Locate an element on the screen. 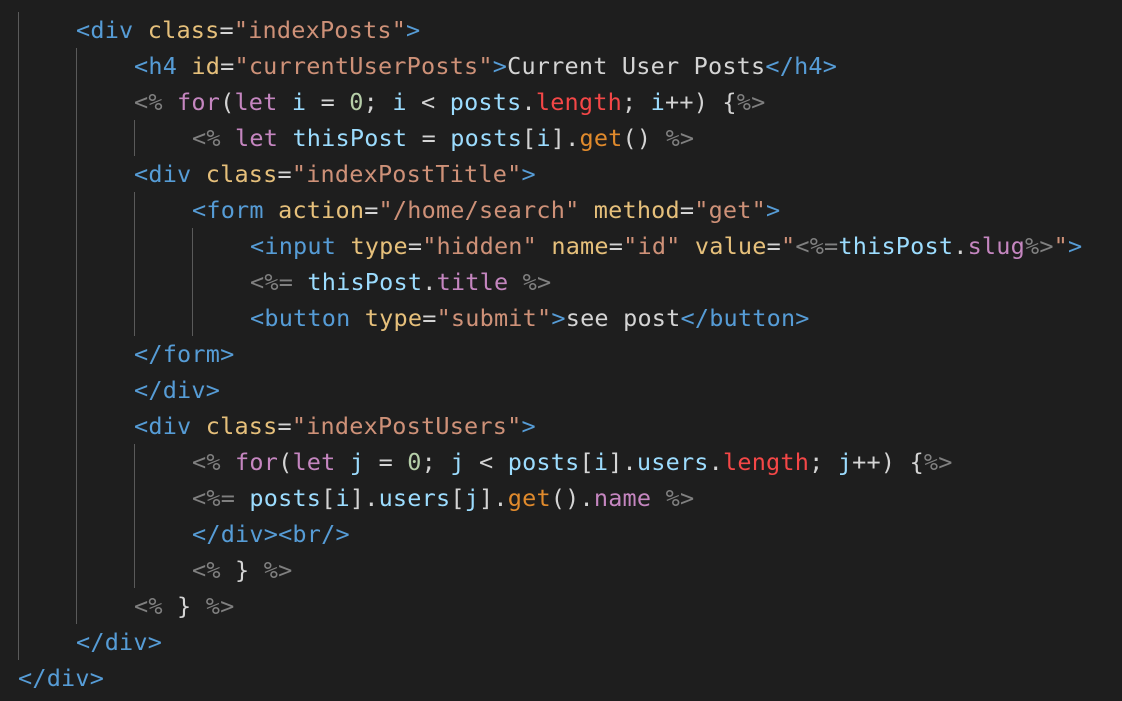  code-line: <div class="indexPostUsers"> is located at coordinates (335, 426).